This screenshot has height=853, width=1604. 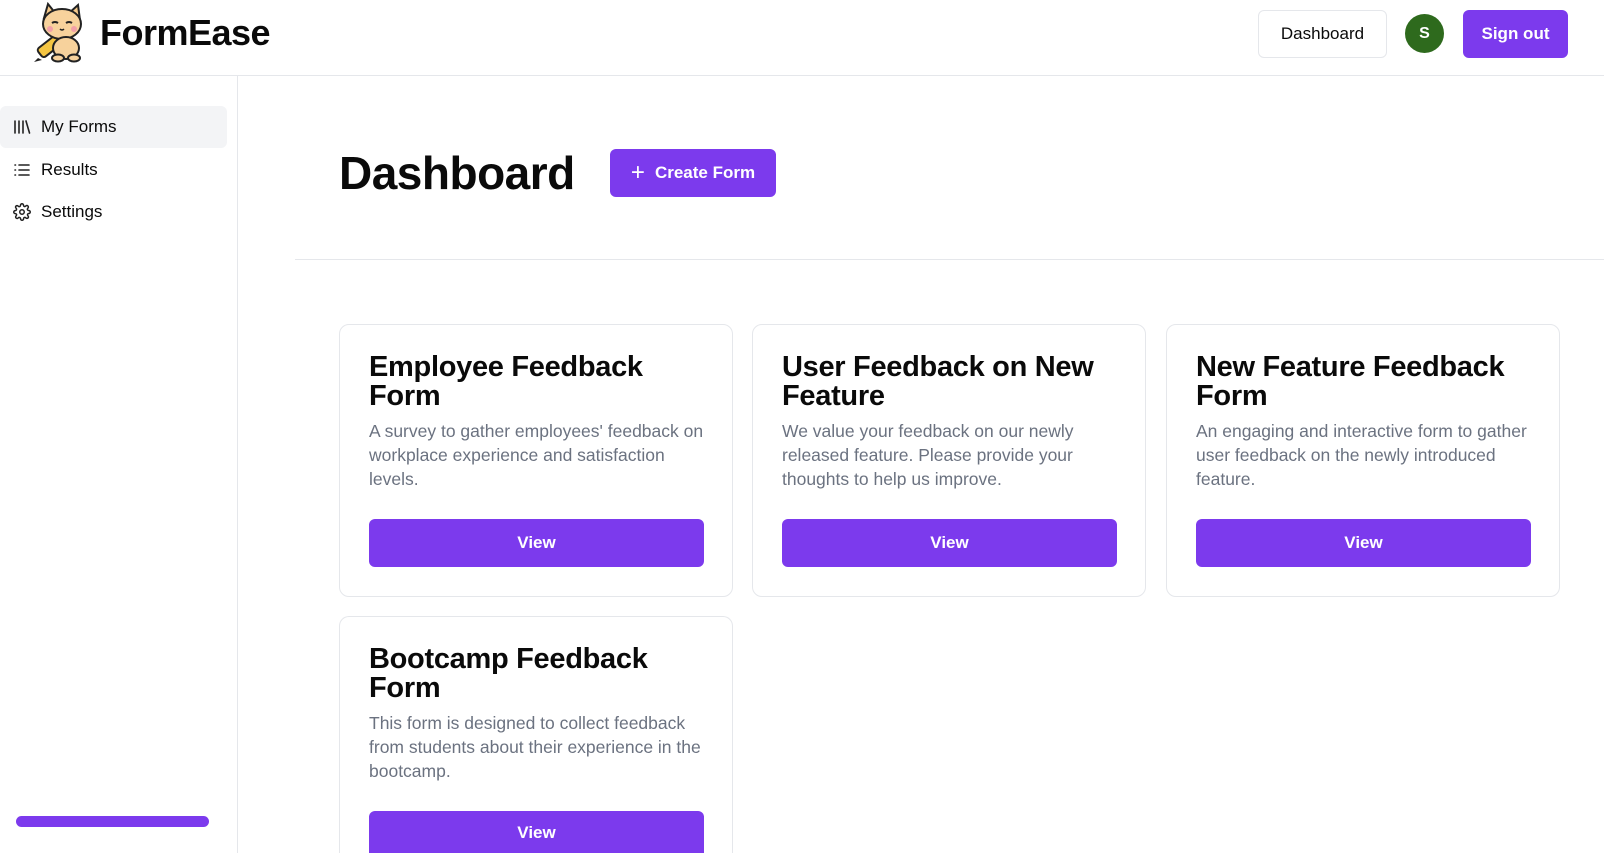 What do you see at coordinates (1515, 34) in the screenshot?
I see `sign-out-button: Sign out` at bounding box center [1515, 34].